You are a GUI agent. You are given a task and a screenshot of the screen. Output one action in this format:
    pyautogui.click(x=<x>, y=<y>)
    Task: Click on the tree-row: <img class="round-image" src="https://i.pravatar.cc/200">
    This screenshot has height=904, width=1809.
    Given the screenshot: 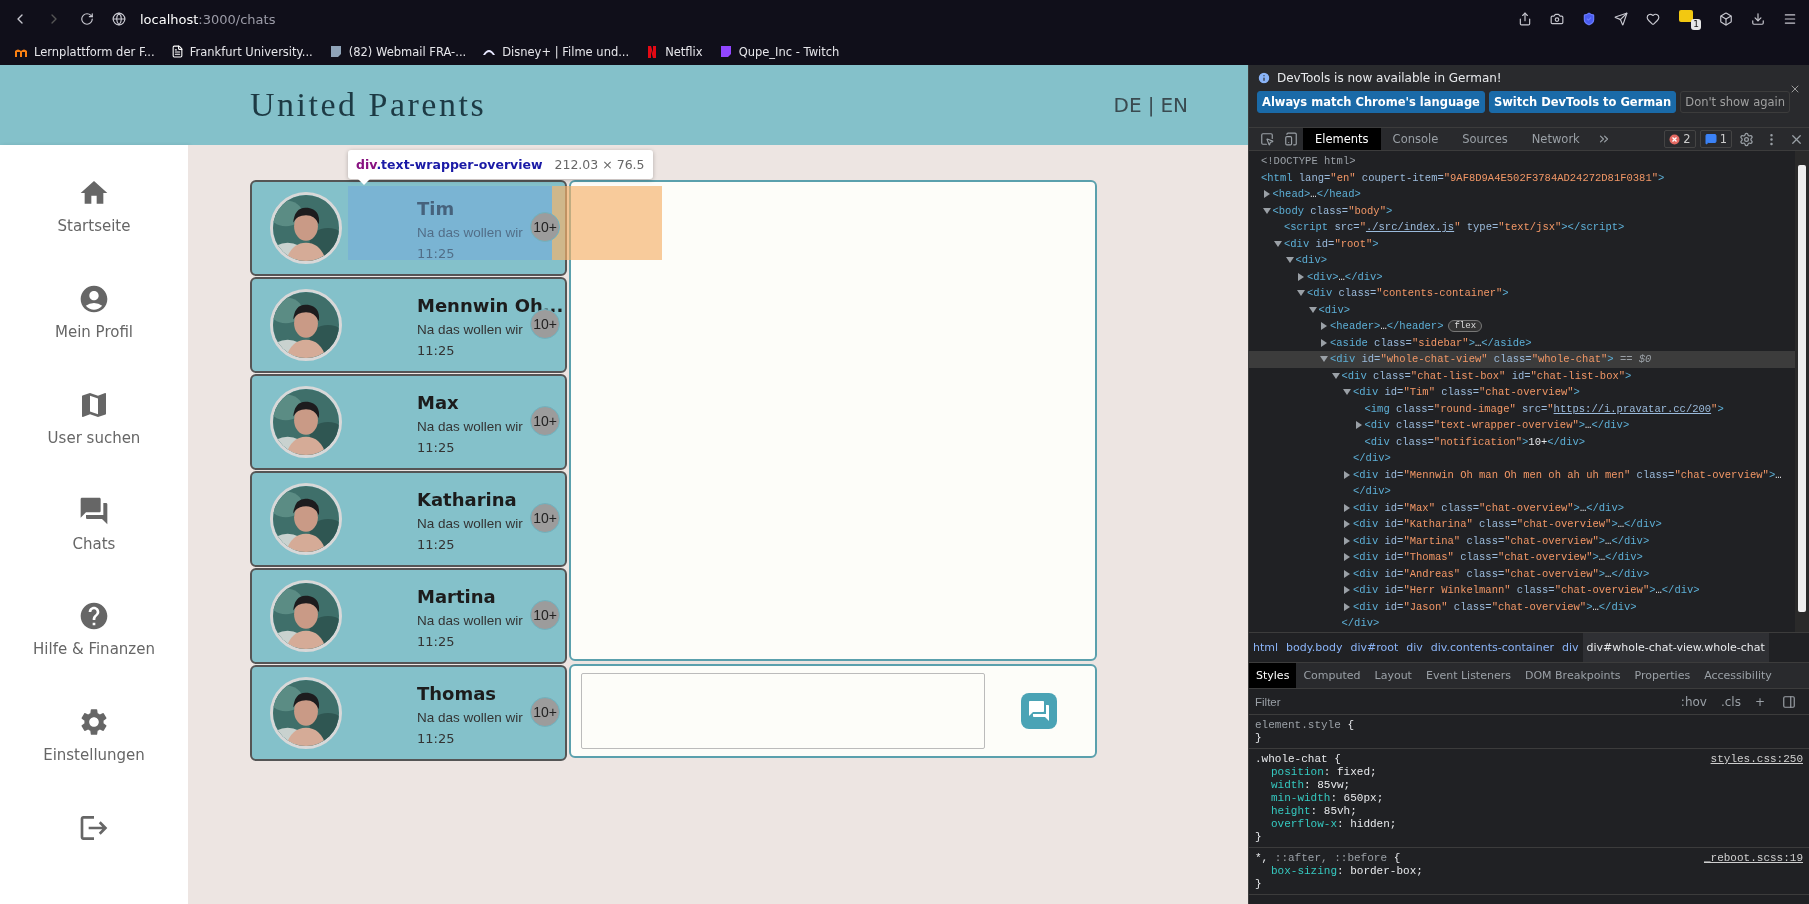 What is the action you would take?
    pyautogui.click(x=1522, y=408)
    